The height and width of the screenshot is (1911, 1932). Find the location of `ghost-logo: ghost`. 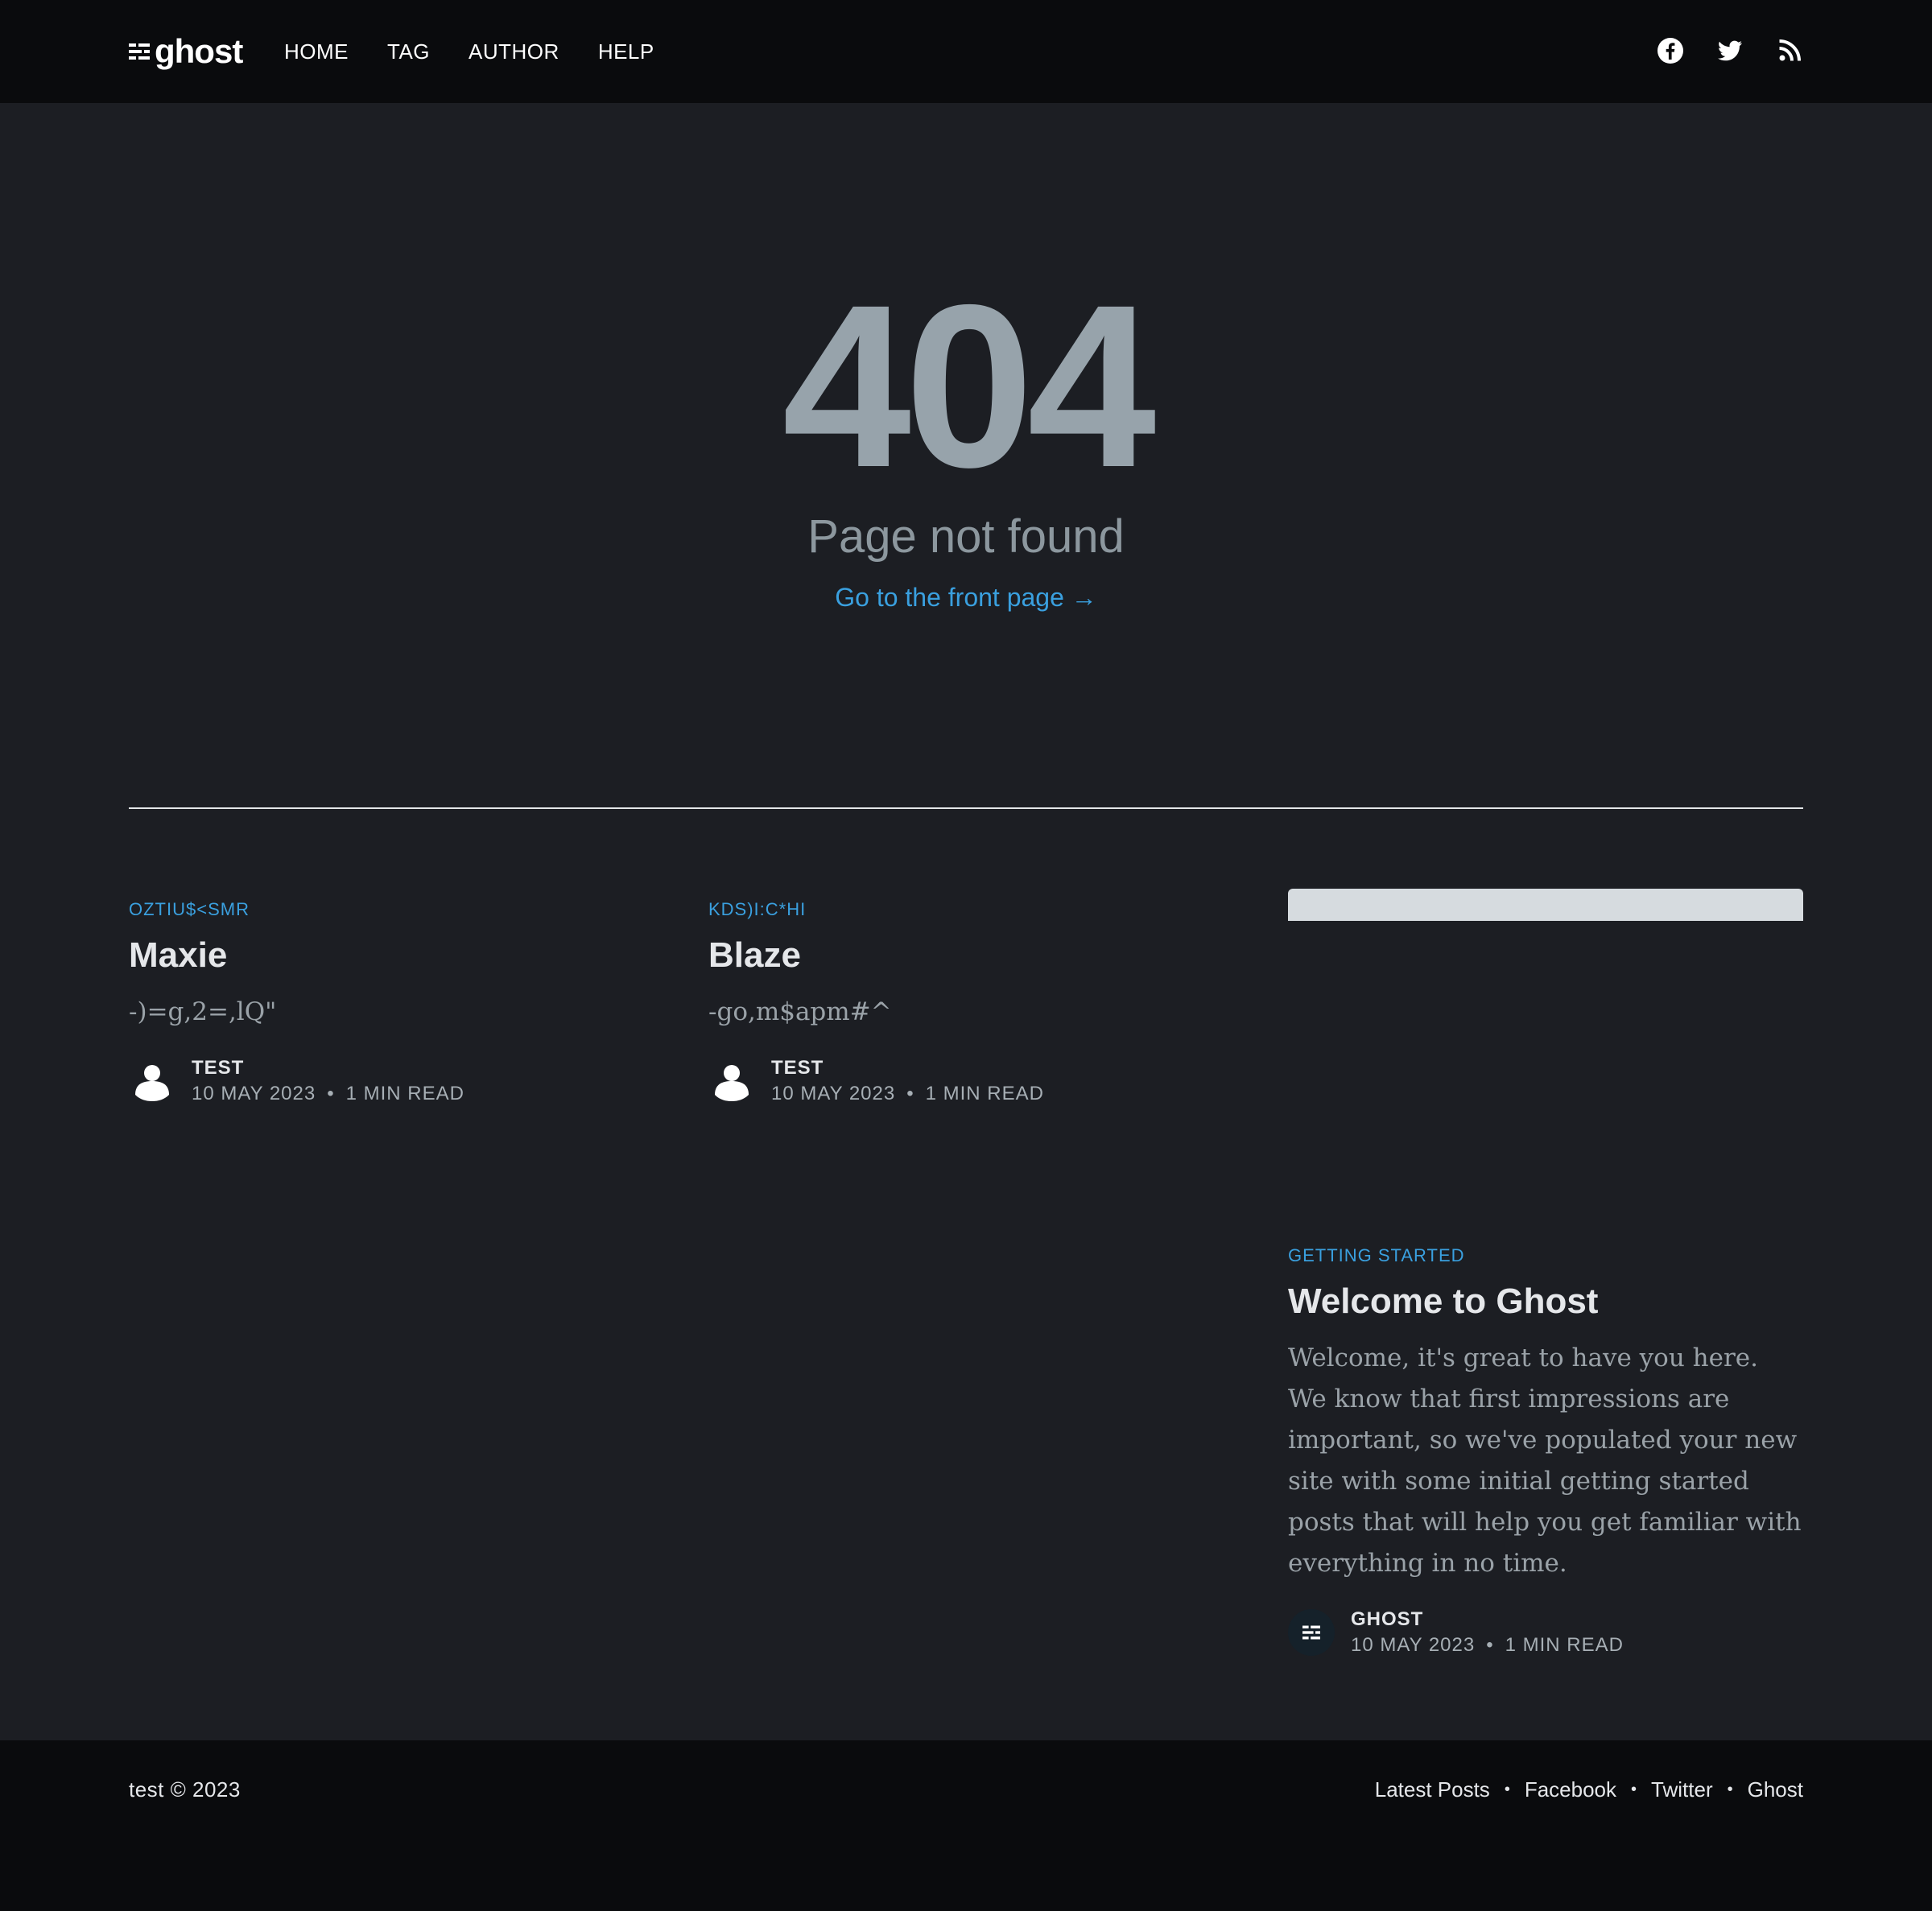

ghost-logo: ghost is located at coordinates (186, 51).